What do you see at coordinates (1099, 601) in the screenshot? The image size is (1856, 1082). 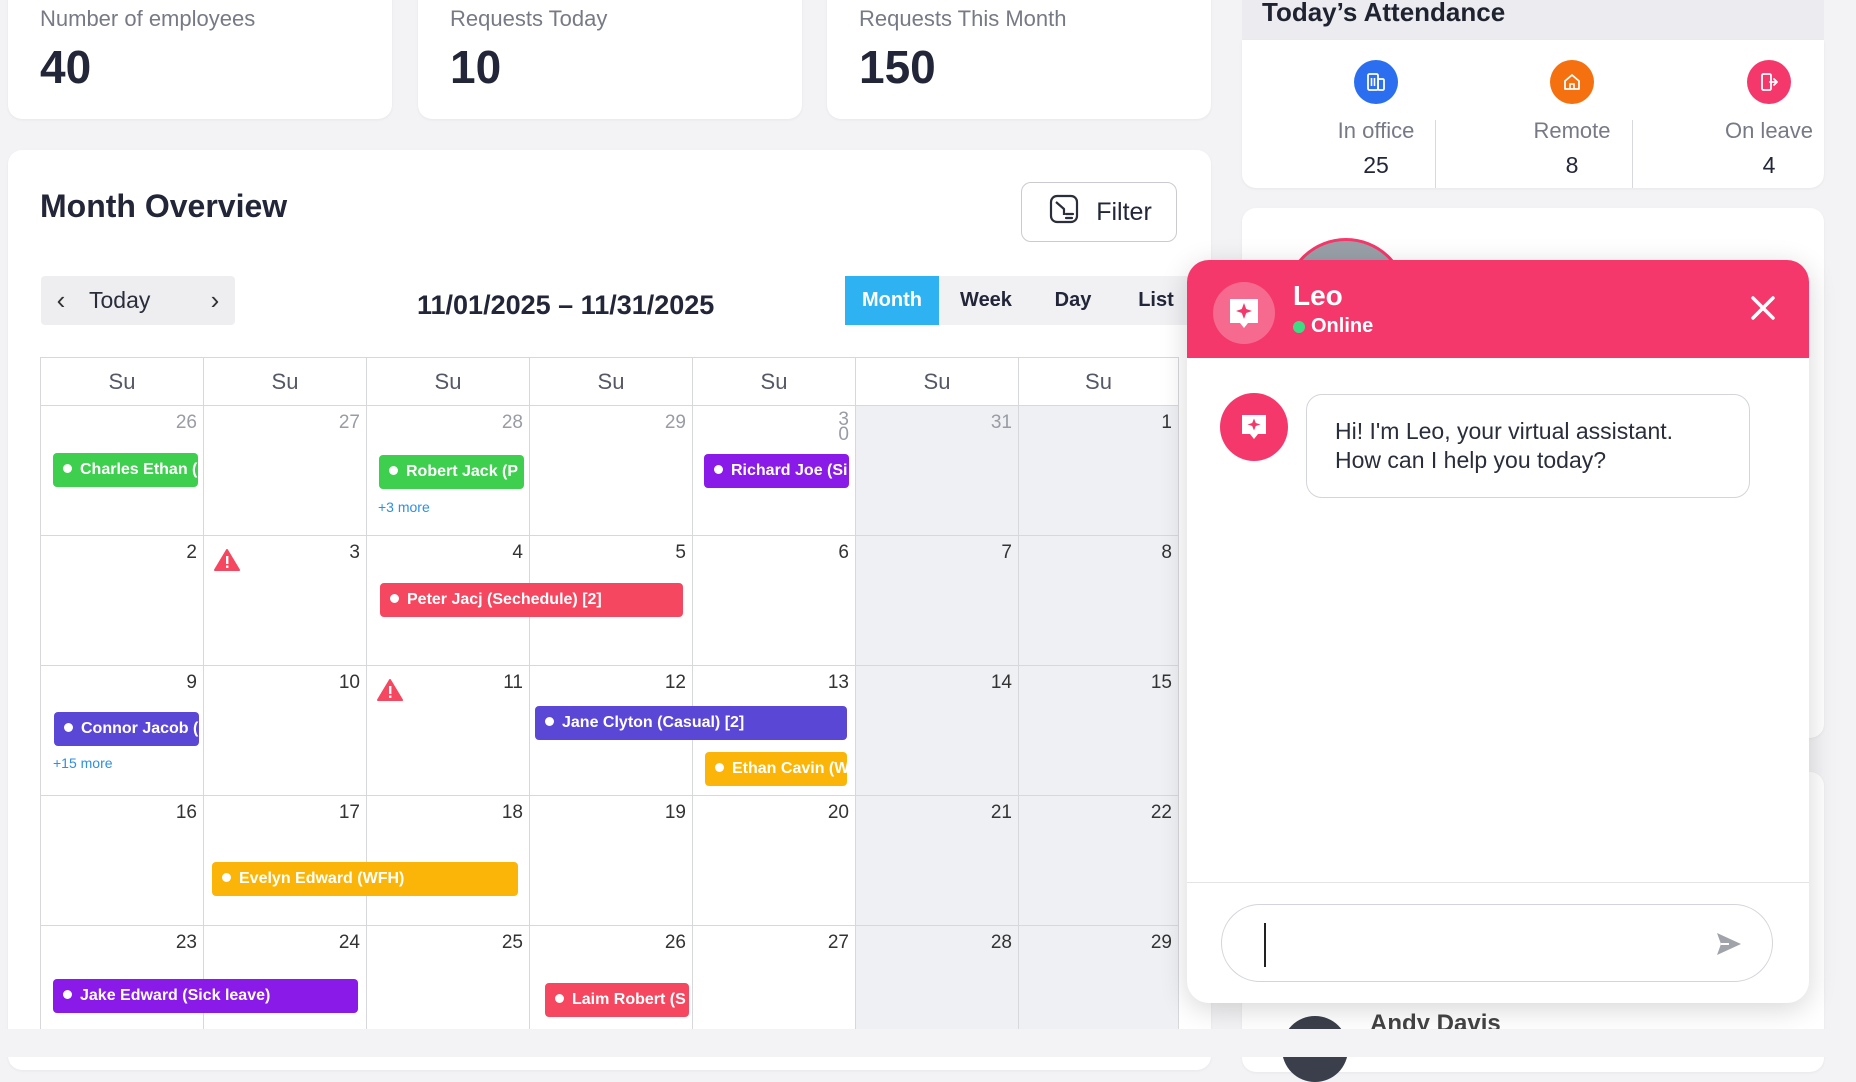 I see `day-cell: 8` at bounding box center [1099, 601].